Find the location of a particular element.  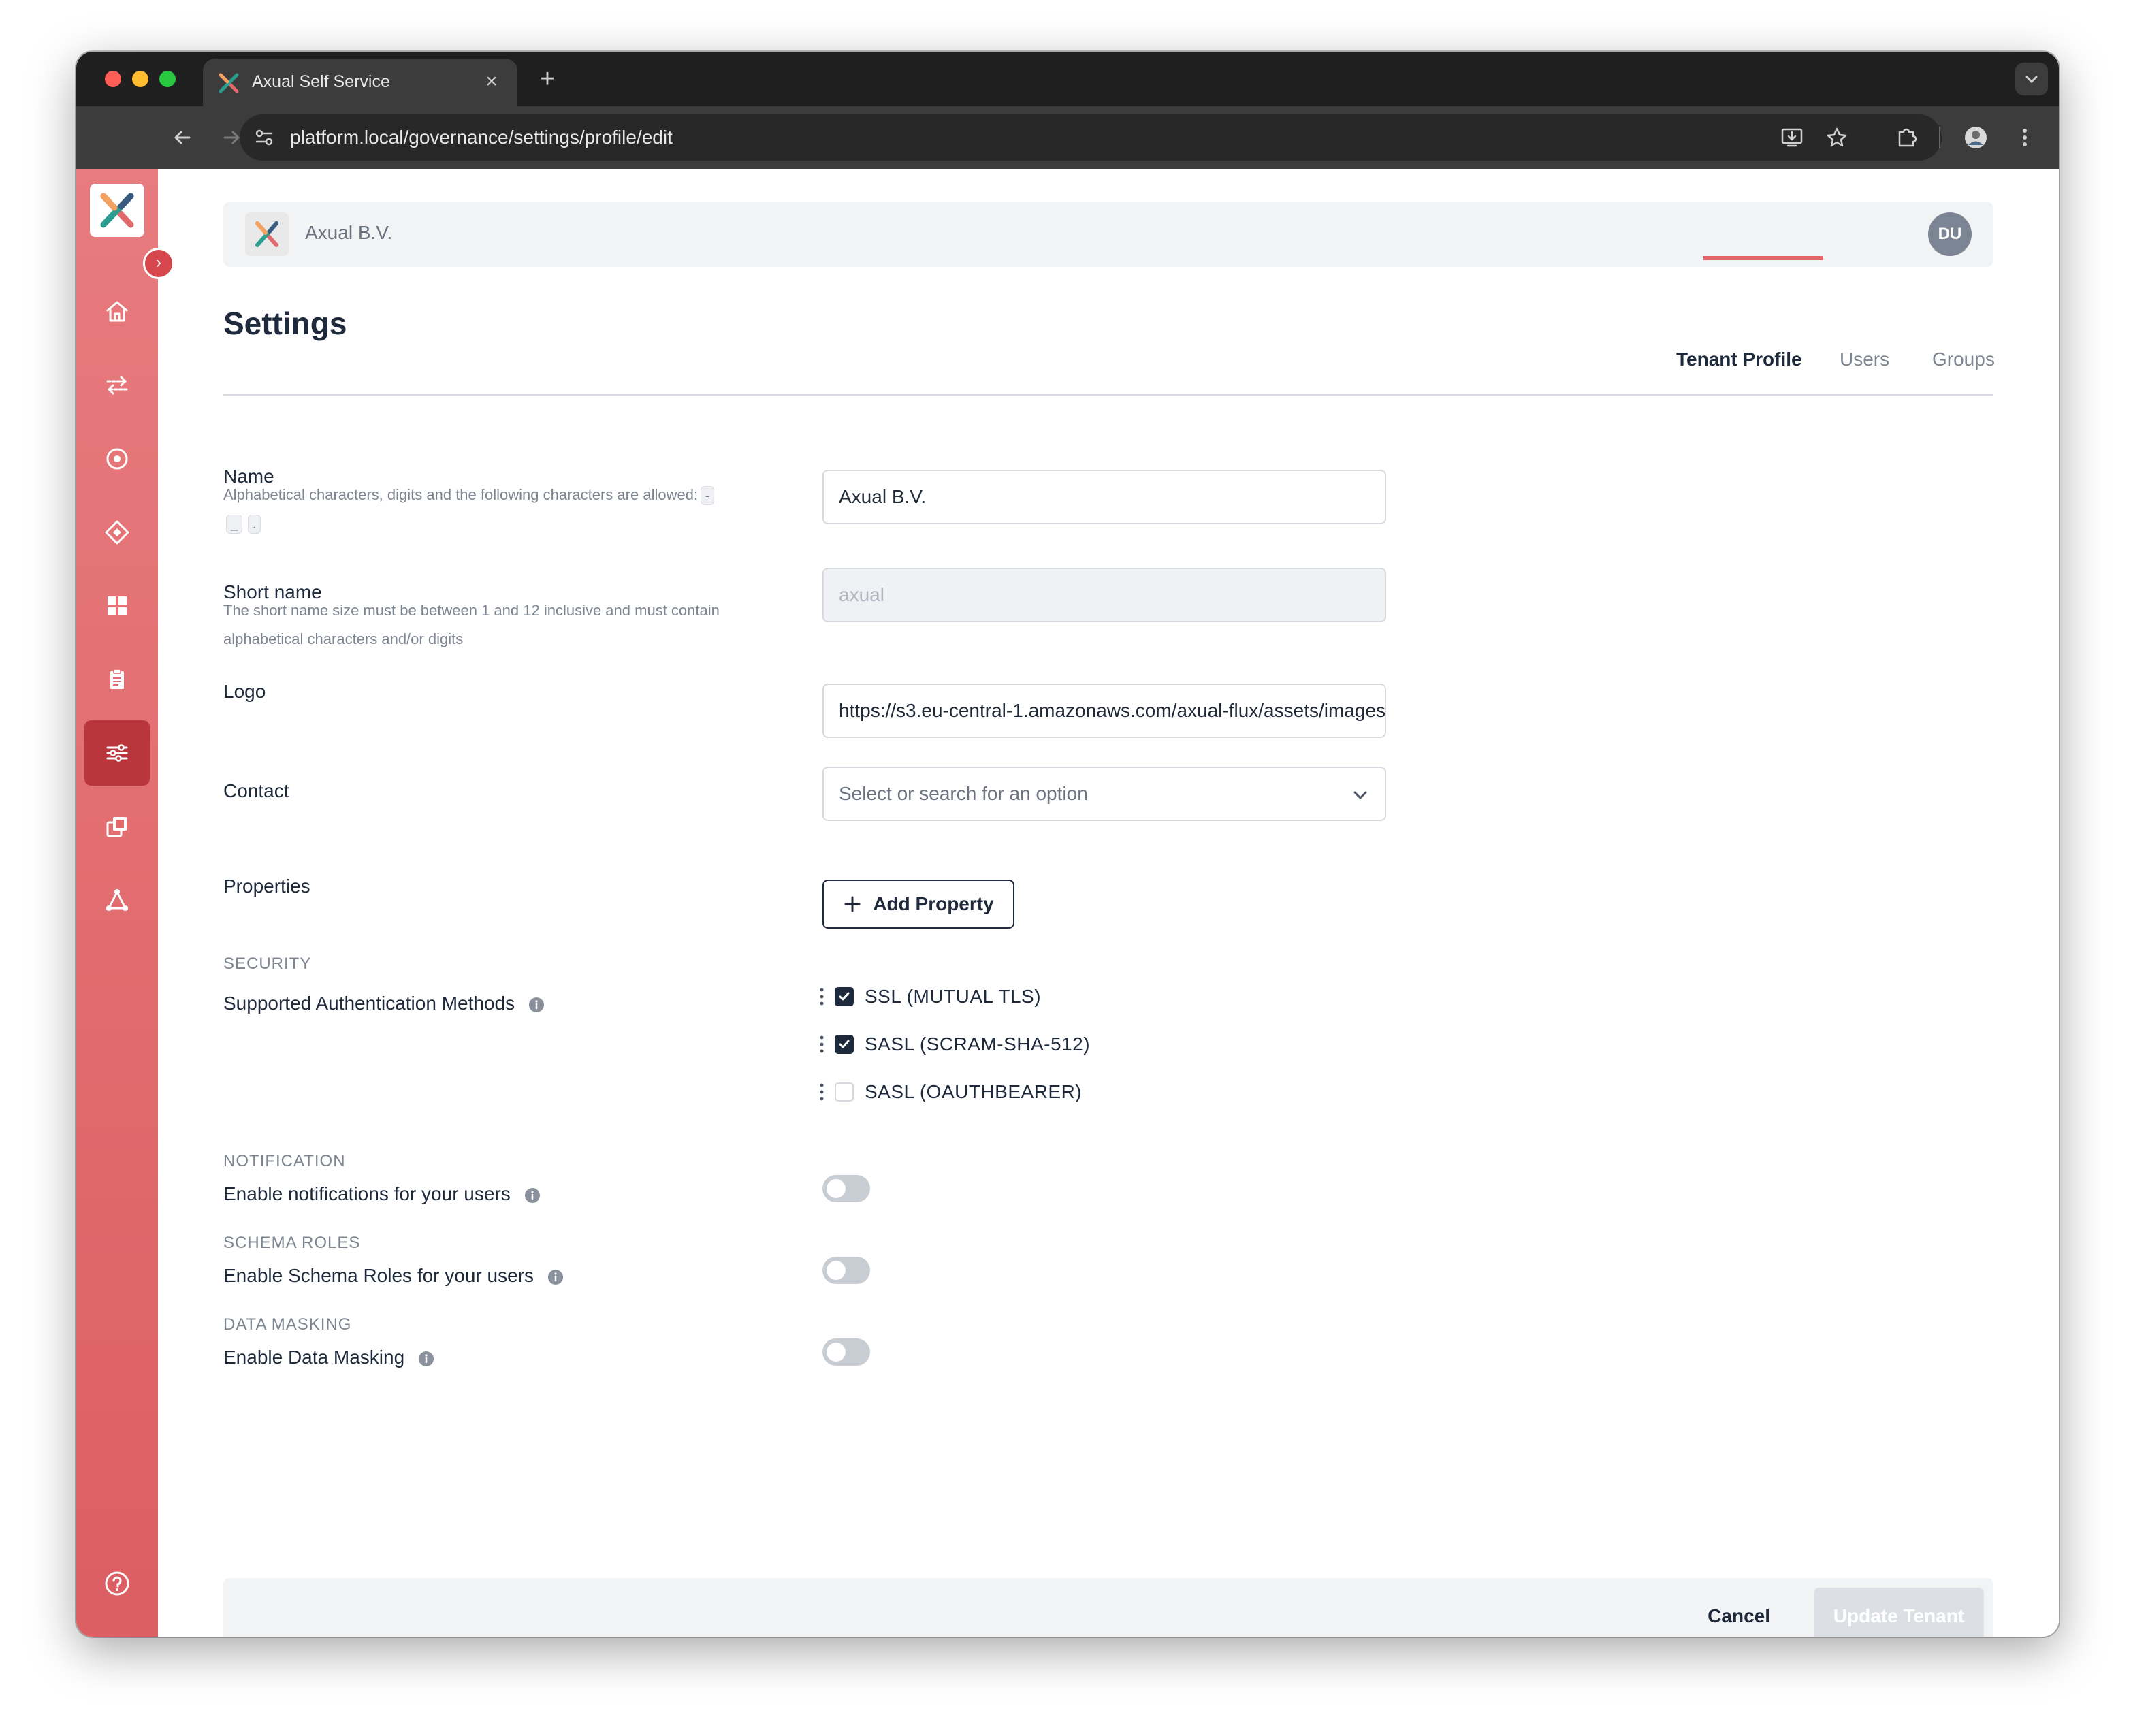

browser-tab-bar: Axual Self Service × + is located at coordinates (1068, 79).